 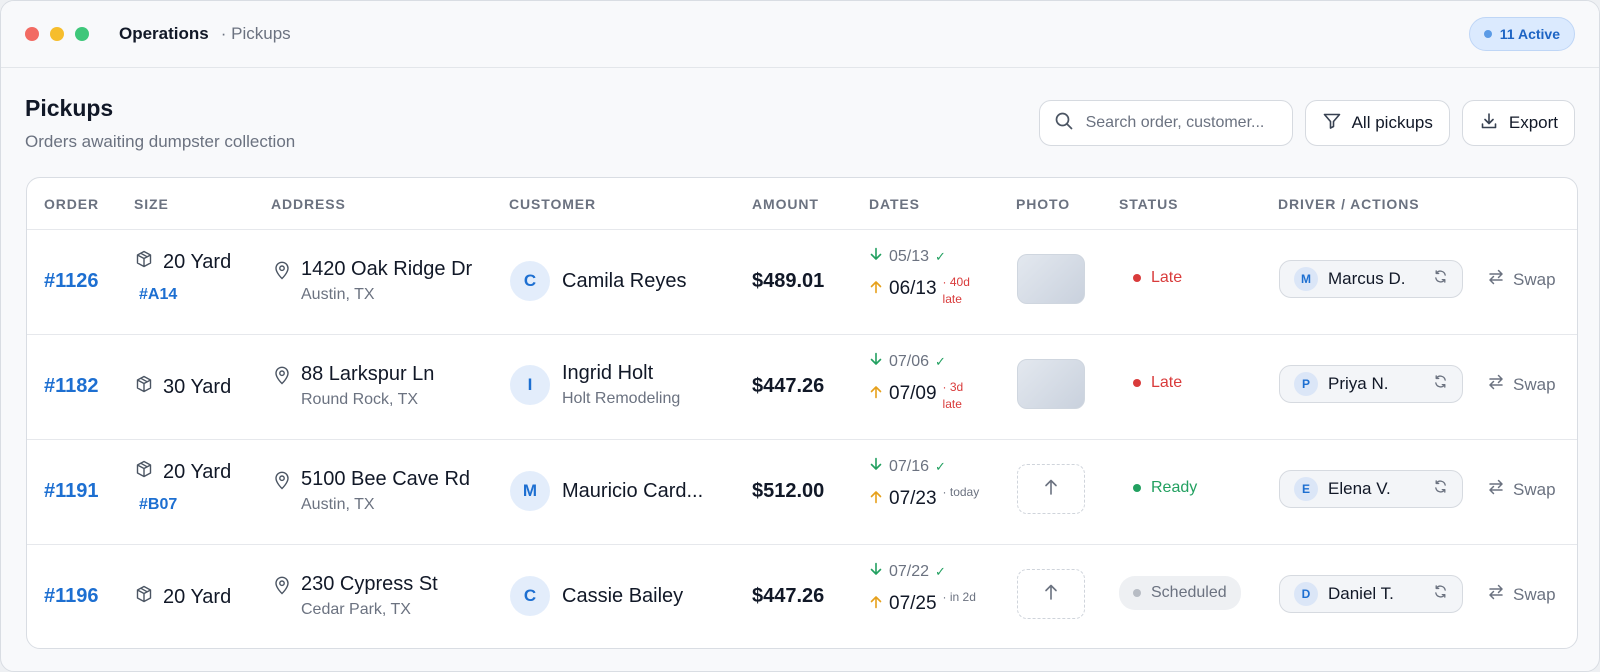 What do you see at coordinates (913, 498) in the screenshot?
I see `pickup-date: 07/23` at bounding box center [913, 498].